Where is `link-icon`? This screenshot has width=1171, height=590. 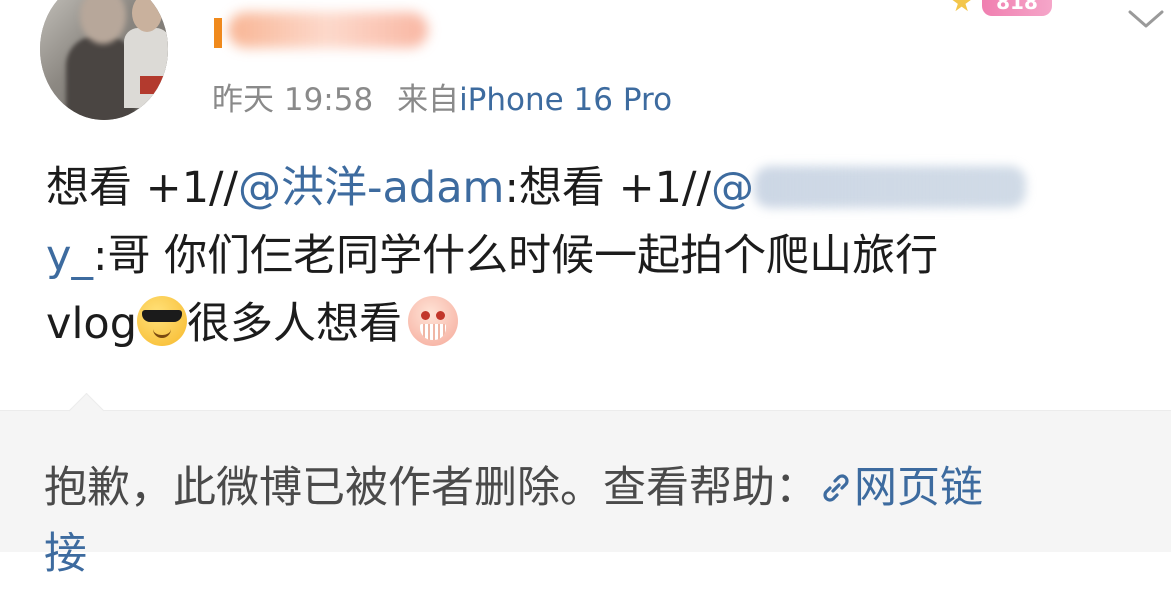
link-icon is located at coordinates (836, 488).